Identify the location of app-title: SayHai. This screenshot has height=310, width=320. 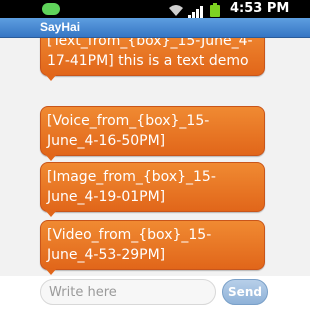
(60, 27).